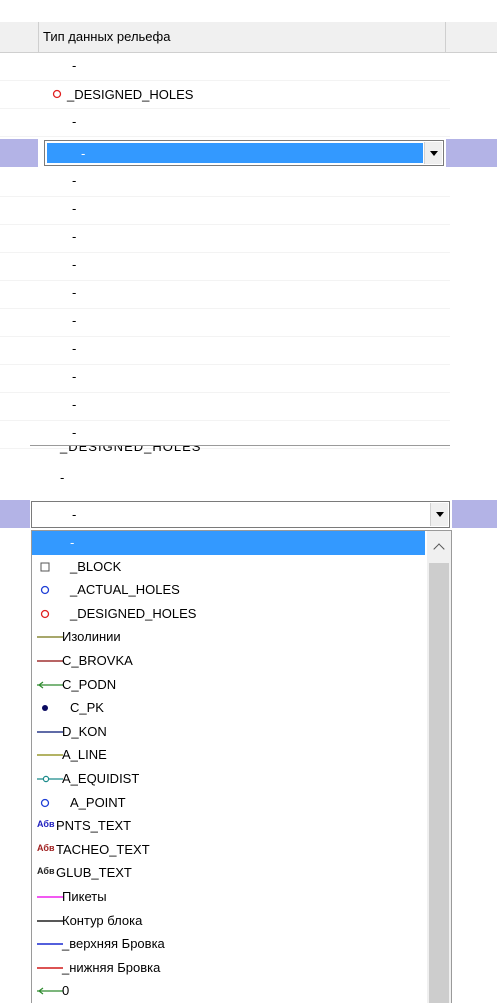 Image resolution: width=497 pixels, height=1003 pixels. Describe the element at coordinates (102, 920) in the screenshot. I see `dropdown-item-label: Контур блока` at that location.